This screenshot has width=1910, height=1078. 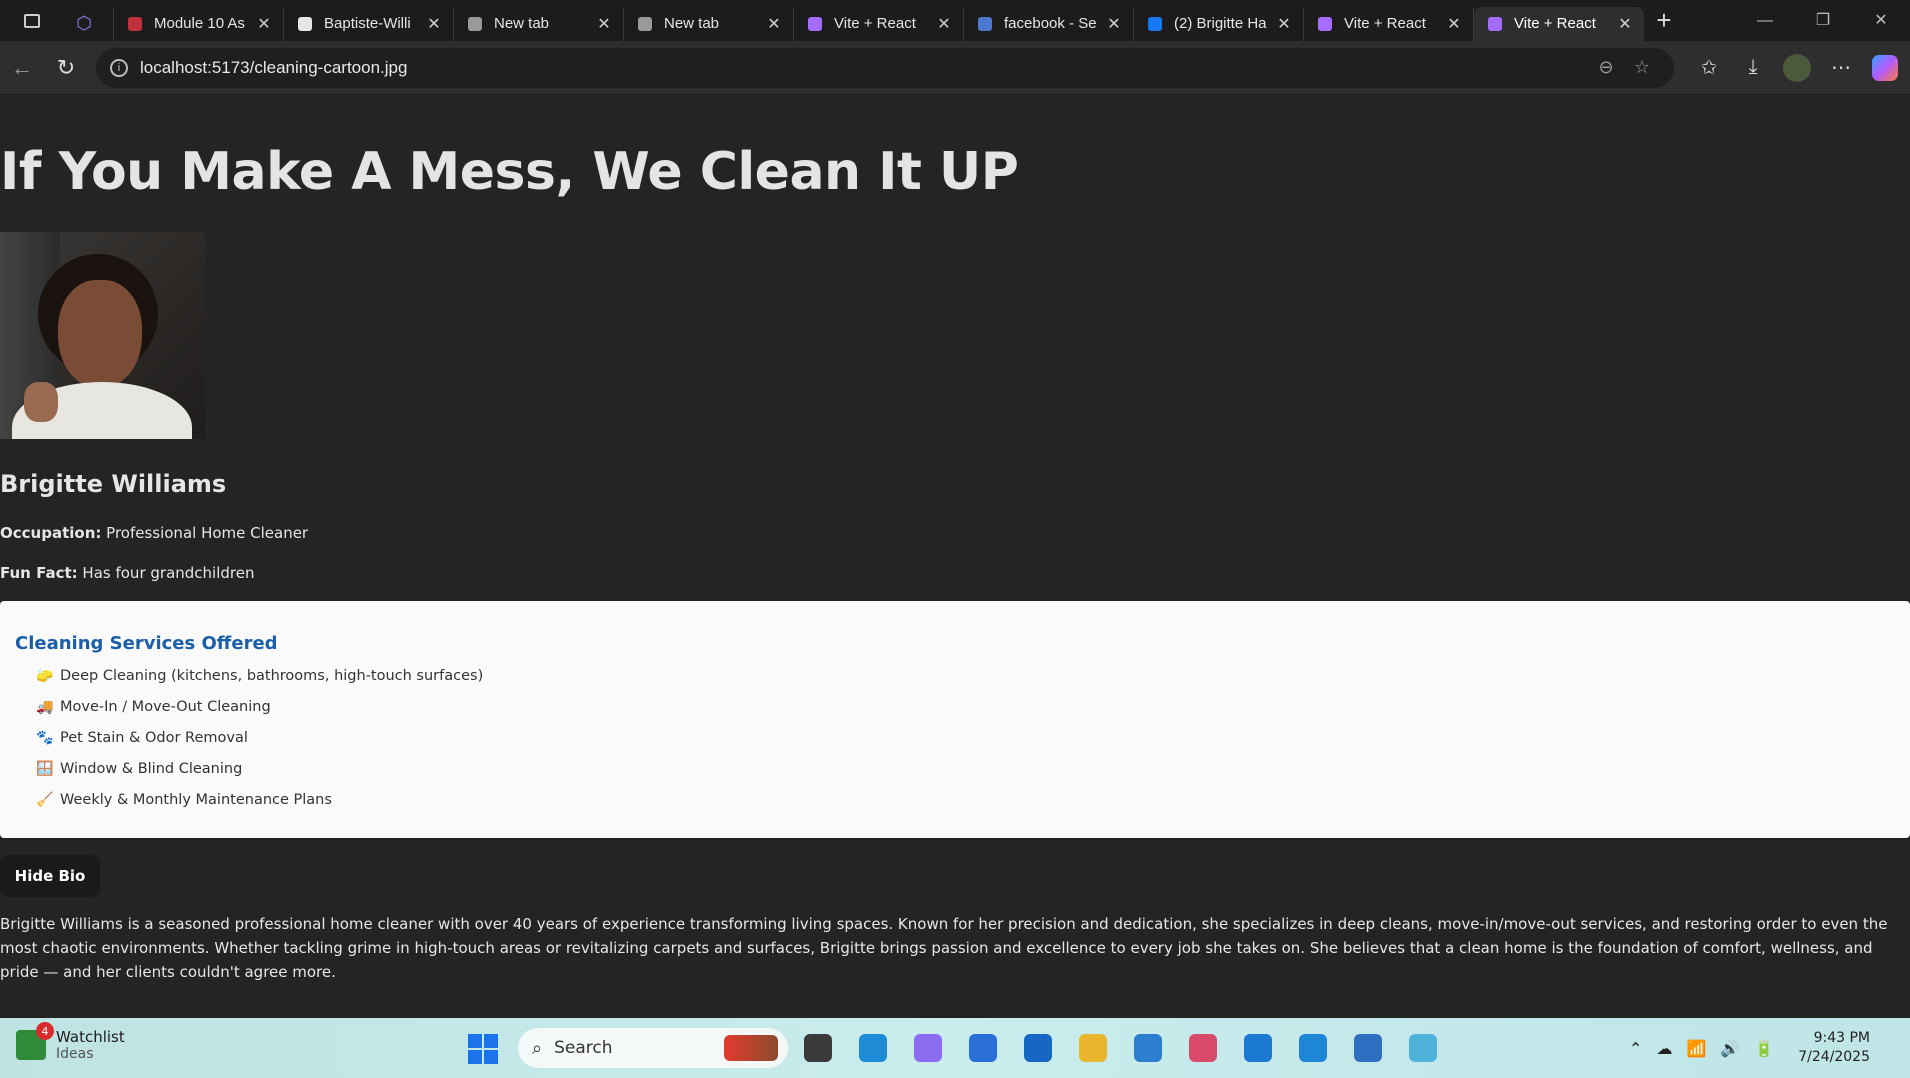 I want to click on page-headline: If You Make A Mess, We Clean It UP, so click(x=509, y=172).